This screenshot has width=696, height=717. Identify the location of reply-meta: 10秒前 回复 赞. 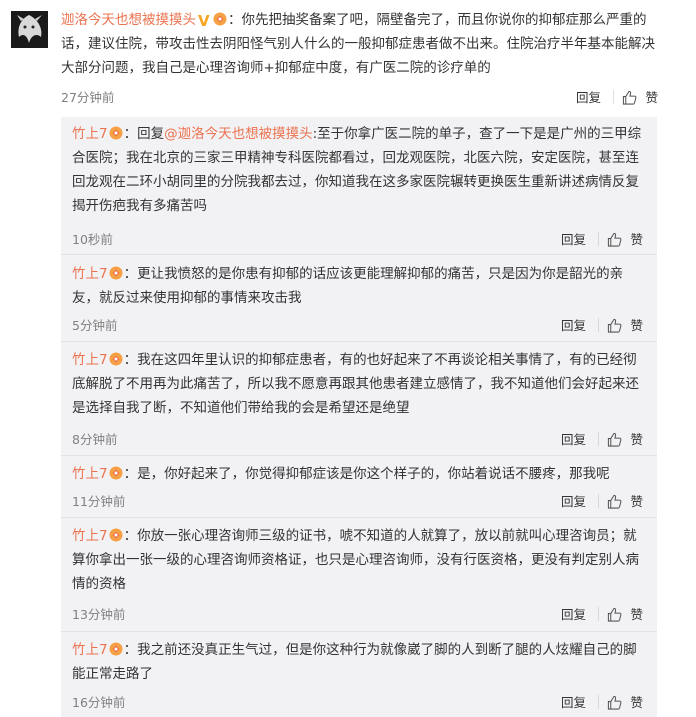
(357, 239).